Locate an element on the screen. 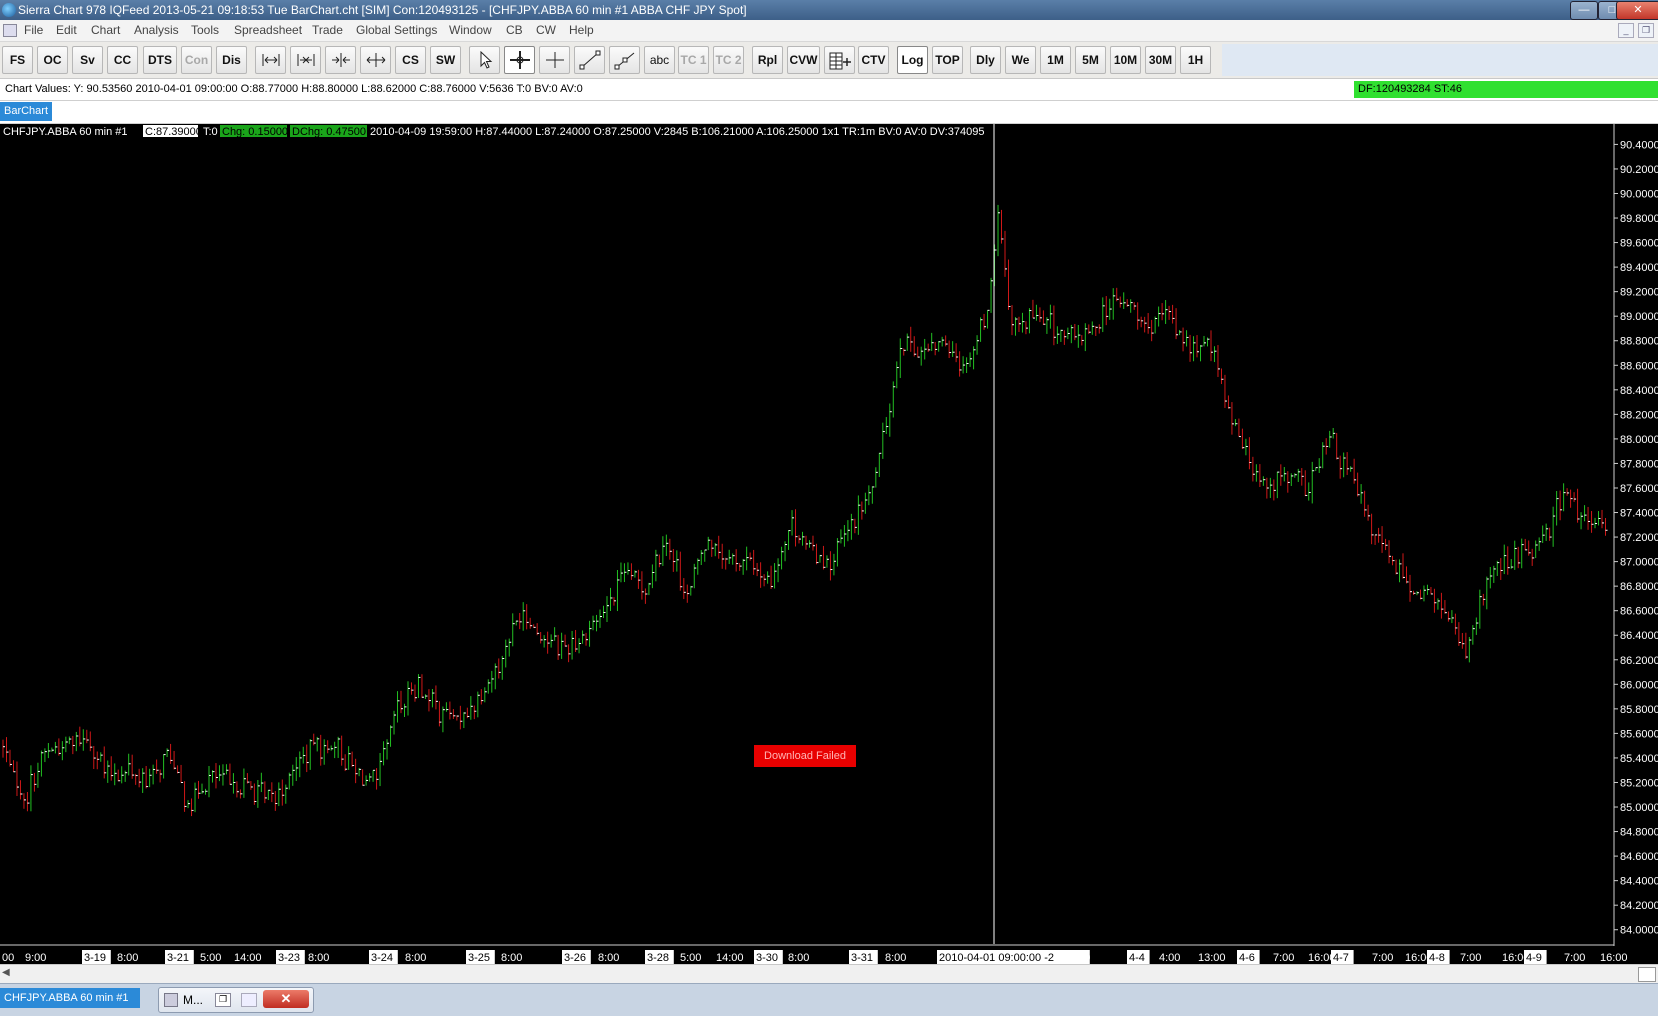  con-button: Con is located at coordinates (196, 60).